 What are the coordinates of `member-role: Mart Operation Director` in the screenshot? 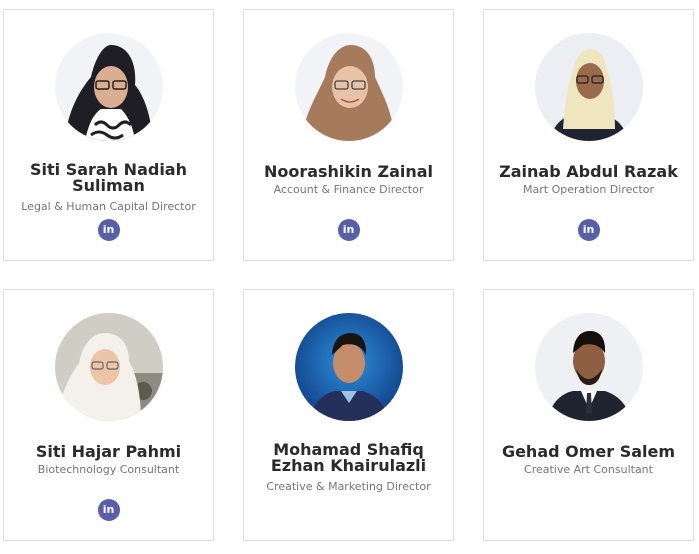 It's located at (588, 189).